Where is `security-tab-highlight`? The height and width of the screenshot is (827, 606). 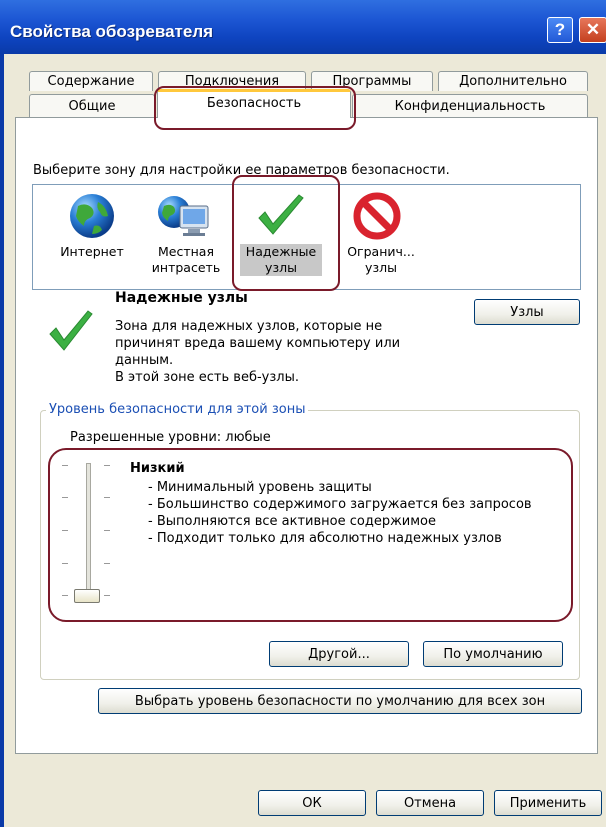 security-tab-highlight is located at coordinates (255, 108).